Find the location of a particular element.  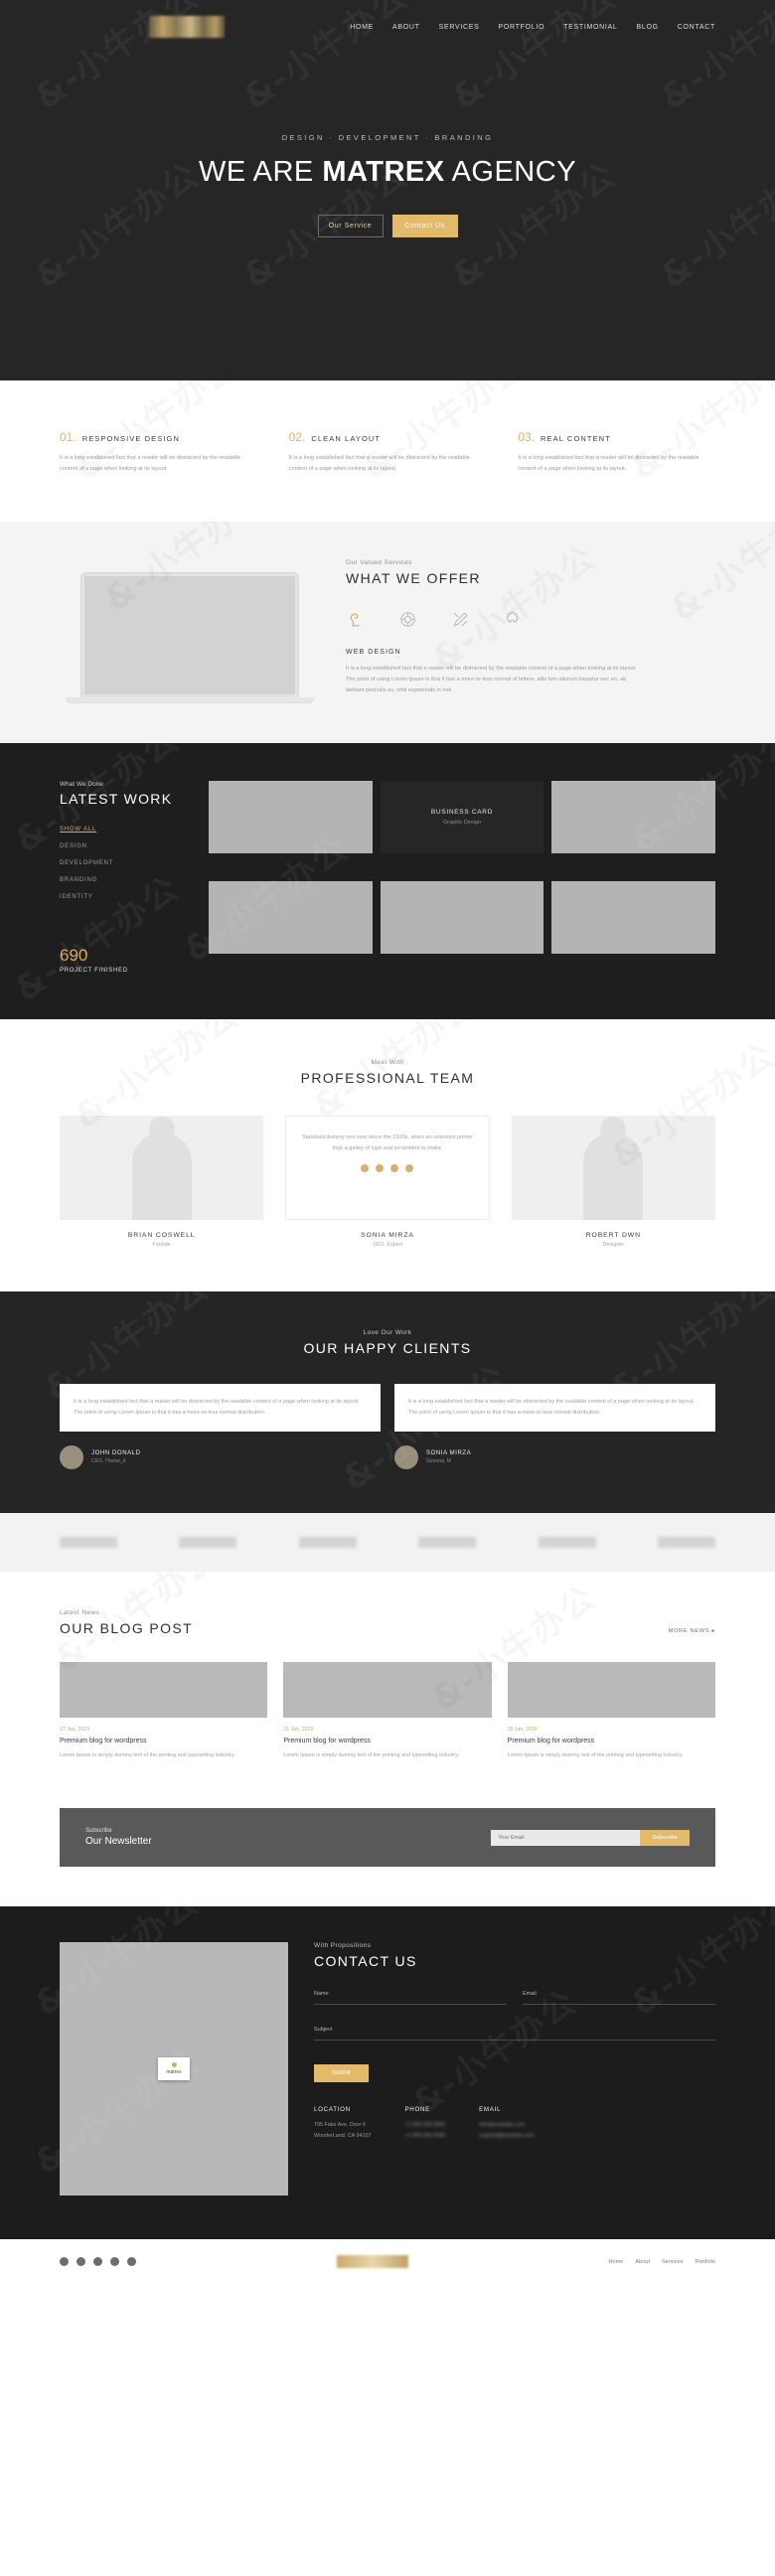

nav-item-about: ABOUT is located at coordinates (406, 27).